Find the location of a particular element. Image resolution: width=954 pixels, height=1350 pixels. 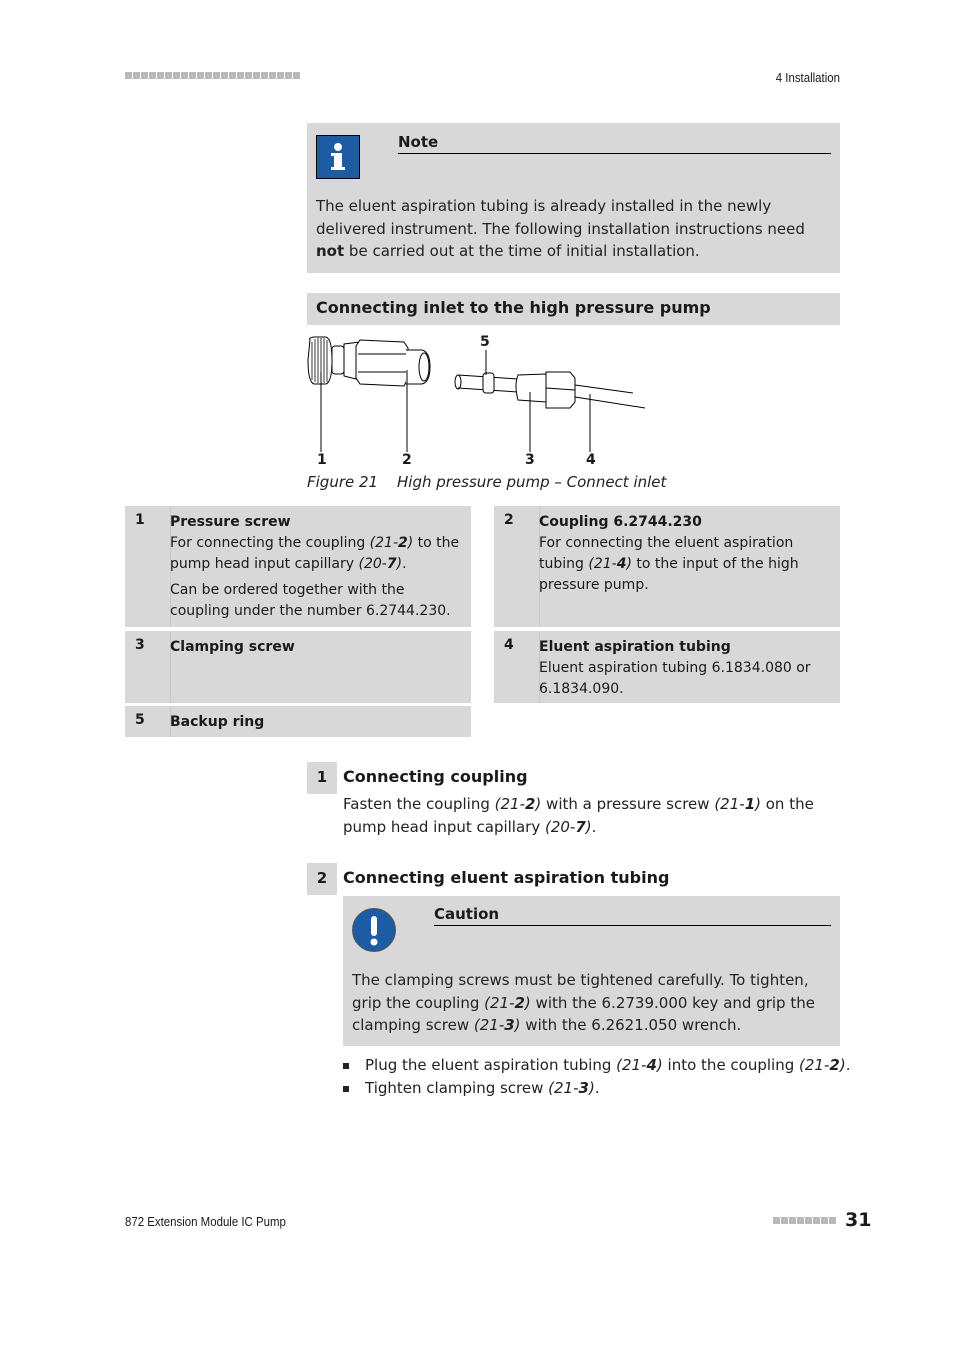

pressure-screw-drawing is located at coordinates (326, 360).